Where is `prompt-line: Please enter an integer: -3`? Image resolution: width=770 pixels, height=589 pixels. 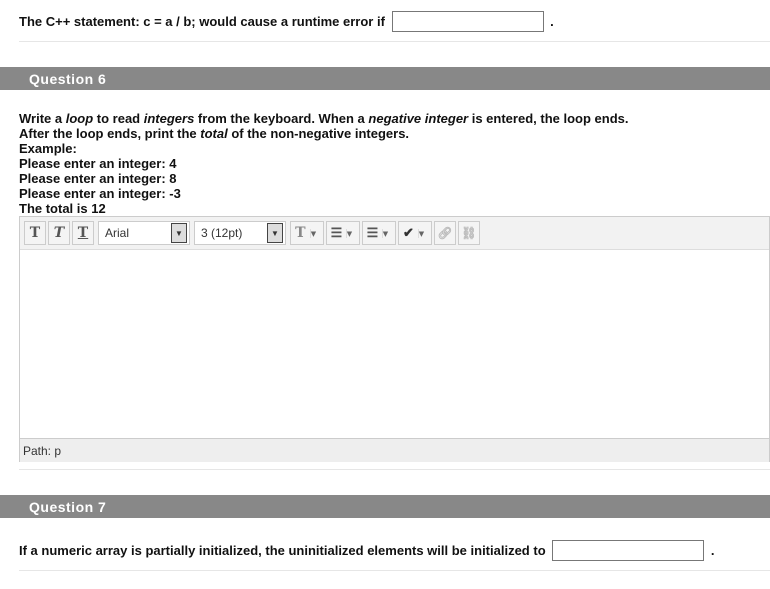 prompt-line: Please enter an integer: -3 is located at coordinates (323, 193).